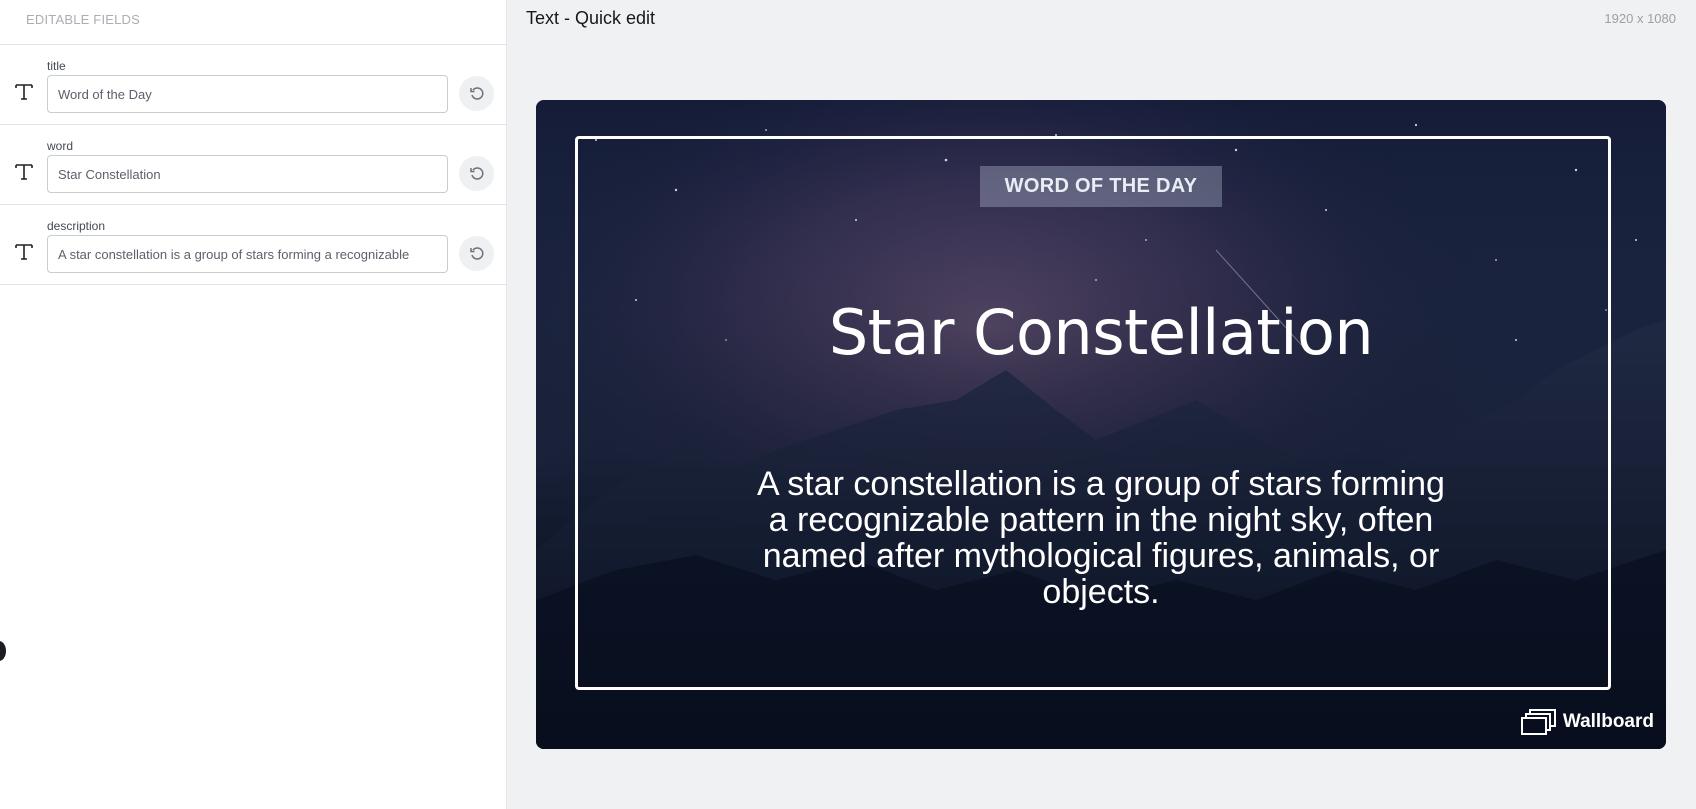  What do you see at coordinates (1640, 18) in the screenshot?
I see `resolution-label: 1920 x 1080` at bounding box center [1640, 18].